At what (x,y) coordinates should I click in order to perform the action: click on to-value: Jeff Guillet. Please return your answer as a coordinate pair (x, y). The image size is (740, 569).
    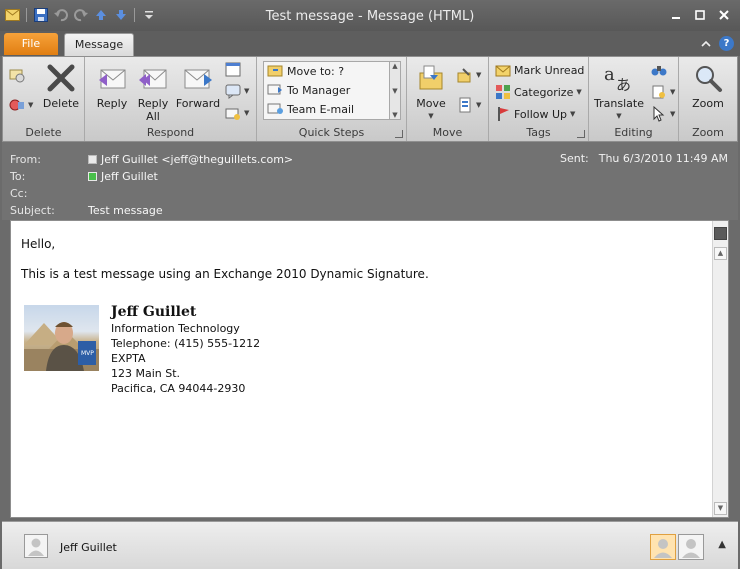
    Looking at the image, I should click on (123, 176).